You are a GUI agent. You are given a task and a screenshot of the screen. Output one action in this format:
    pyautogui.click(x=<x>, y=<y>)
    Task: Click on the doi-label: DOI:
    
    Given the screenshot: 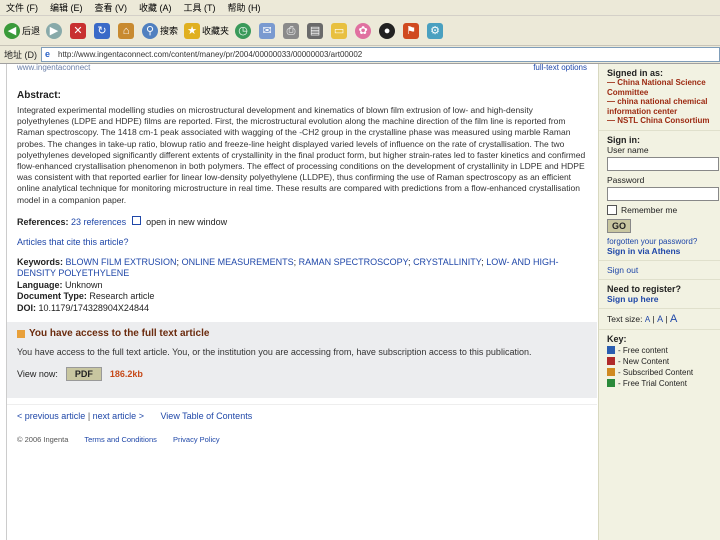 What is the action you would take?
    pyautogui.click(x=26, y=307)
    